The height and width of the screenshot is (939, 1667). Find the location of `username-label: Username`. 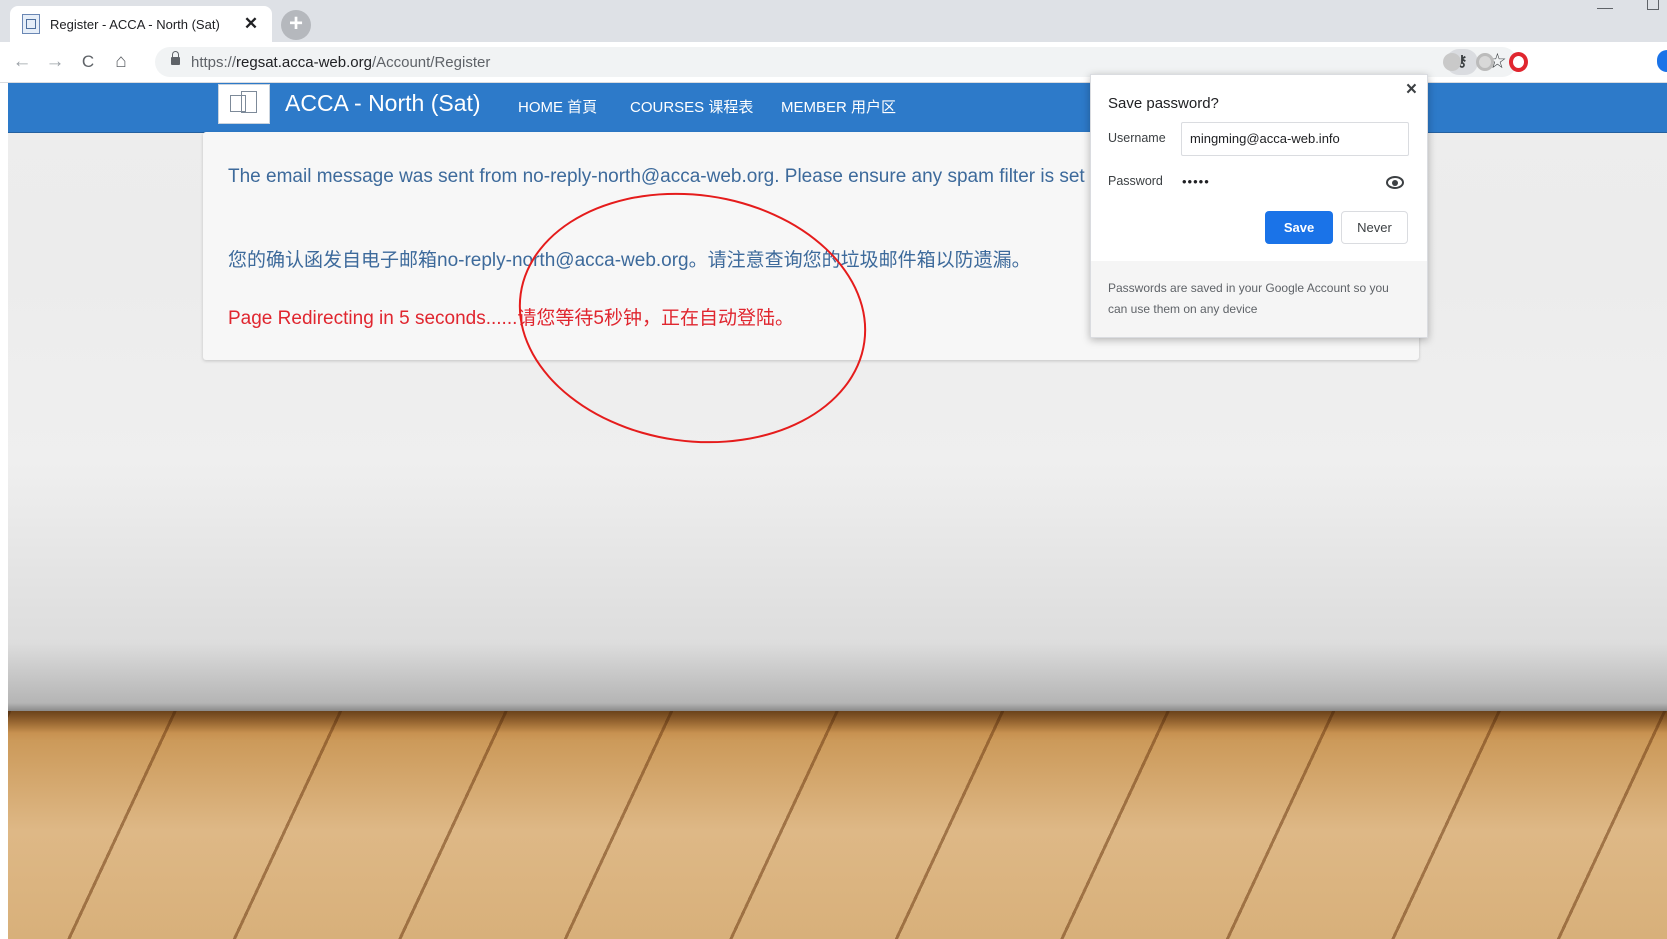

username-label: Username is located at coordinates (1137, 138).